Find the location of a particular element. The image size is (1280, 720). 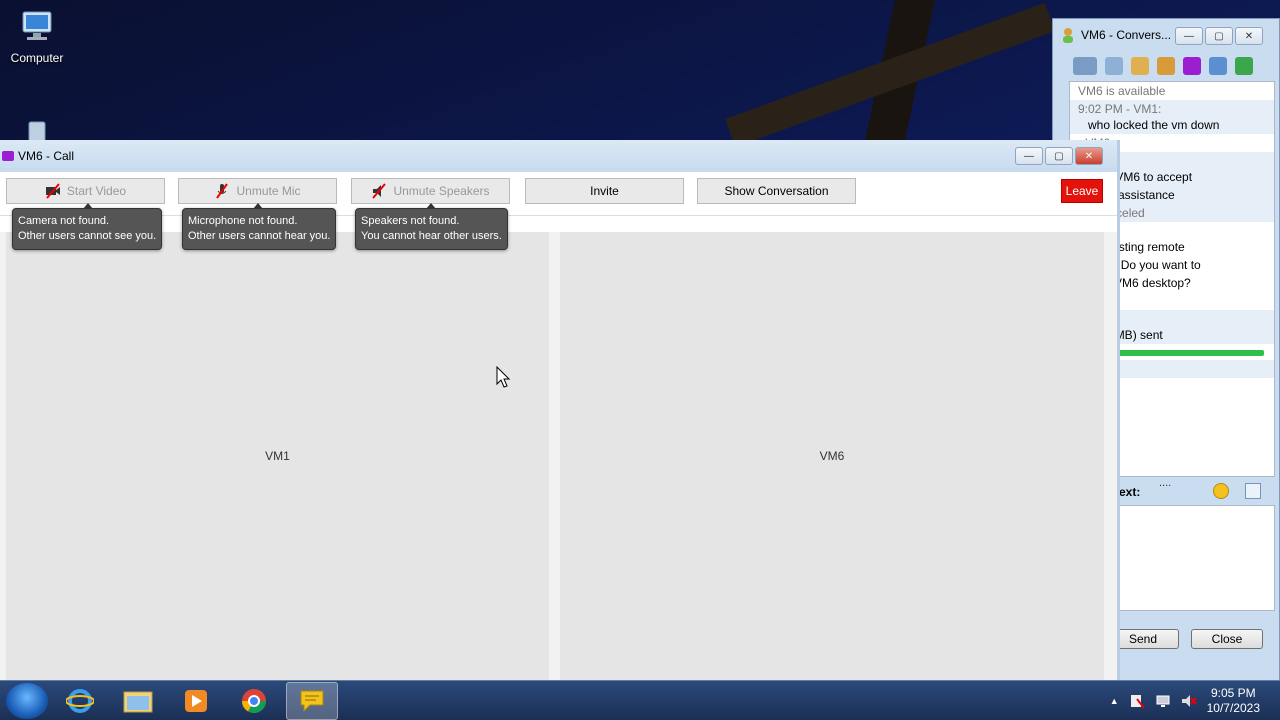

unmute-mic-button: Unmute Mic is located at coordinates (257, 191).